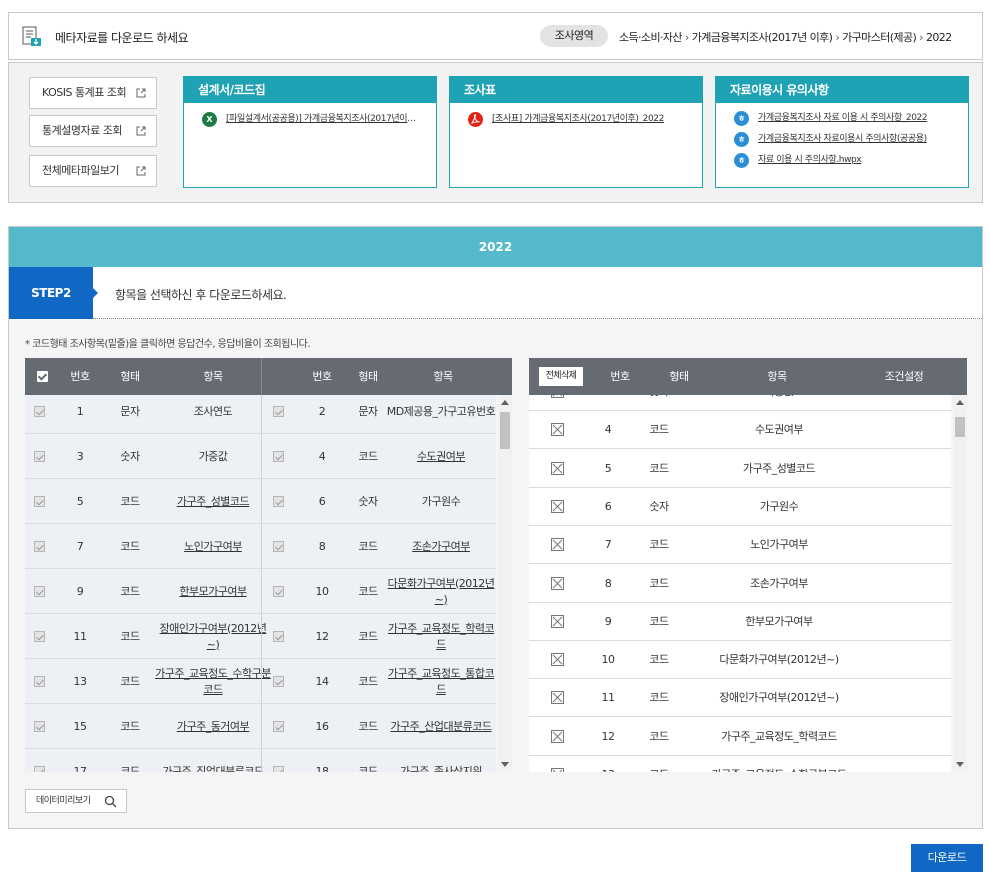 The width and height of the screenshot is (989, 872). Describe the element at coordinates (779, 506) in the screenshot. I see `selected-item-item: 가구원수` at that location.